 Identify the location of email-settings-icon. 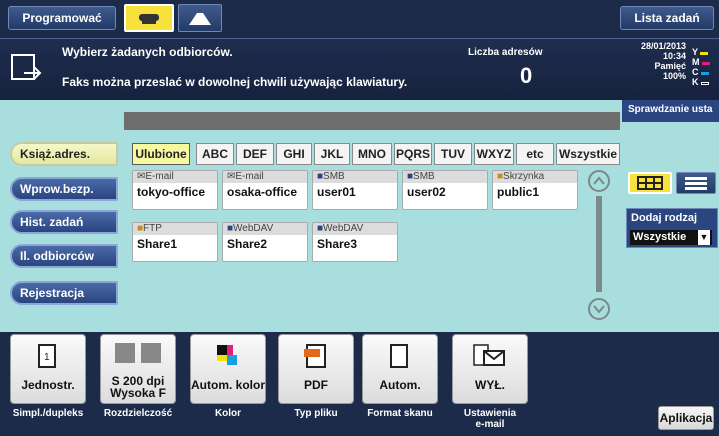
(489, 355).